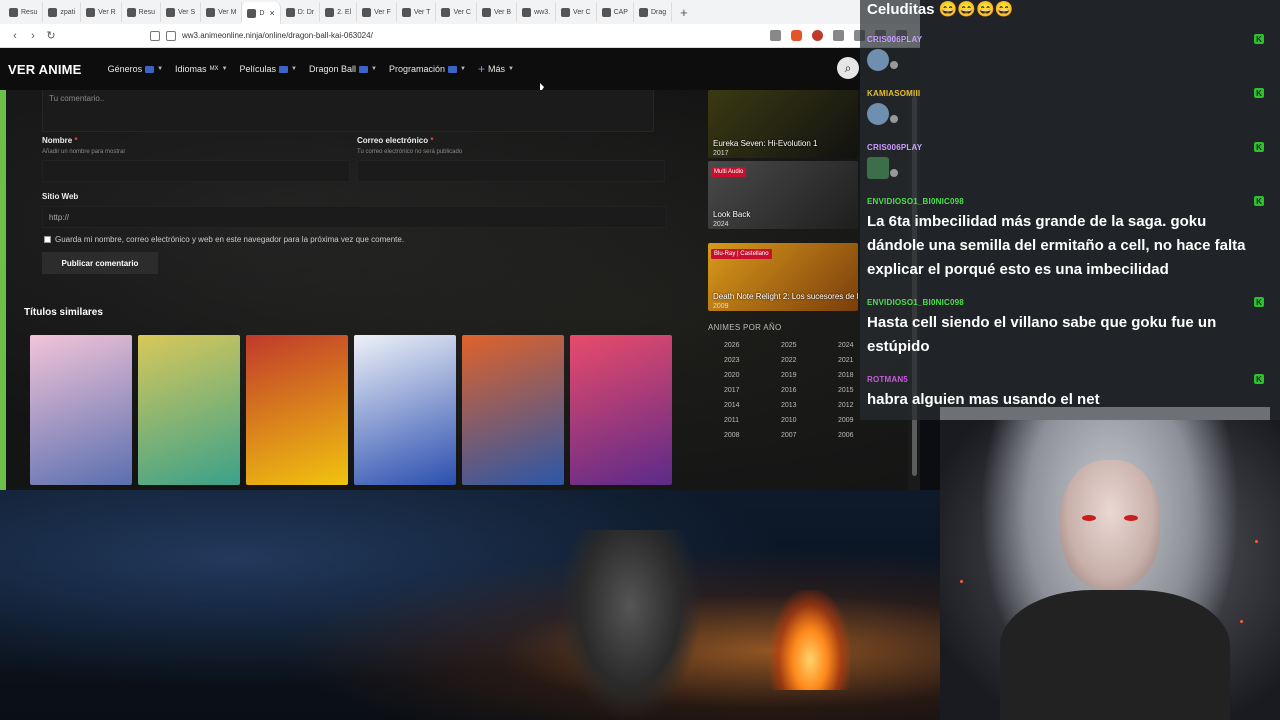 The image size is (1280, 720). What do you see at coordinates (261, 13) in the screenshot?
I see `browser-tab: D ×` at bounding box center [261, 13].